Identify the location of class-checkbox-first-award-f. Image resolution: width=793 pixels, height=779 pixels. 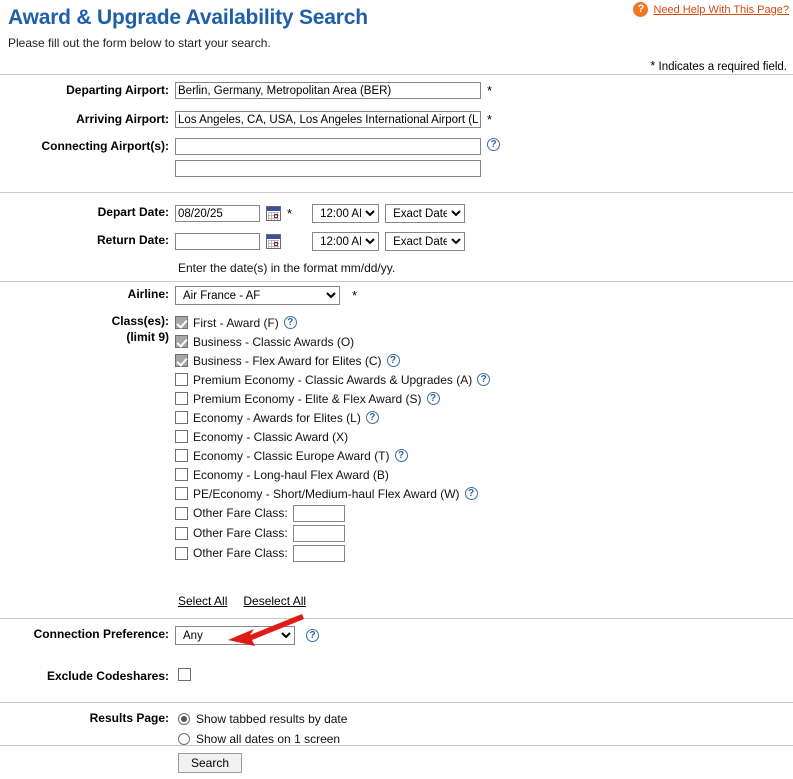
(181, 322).